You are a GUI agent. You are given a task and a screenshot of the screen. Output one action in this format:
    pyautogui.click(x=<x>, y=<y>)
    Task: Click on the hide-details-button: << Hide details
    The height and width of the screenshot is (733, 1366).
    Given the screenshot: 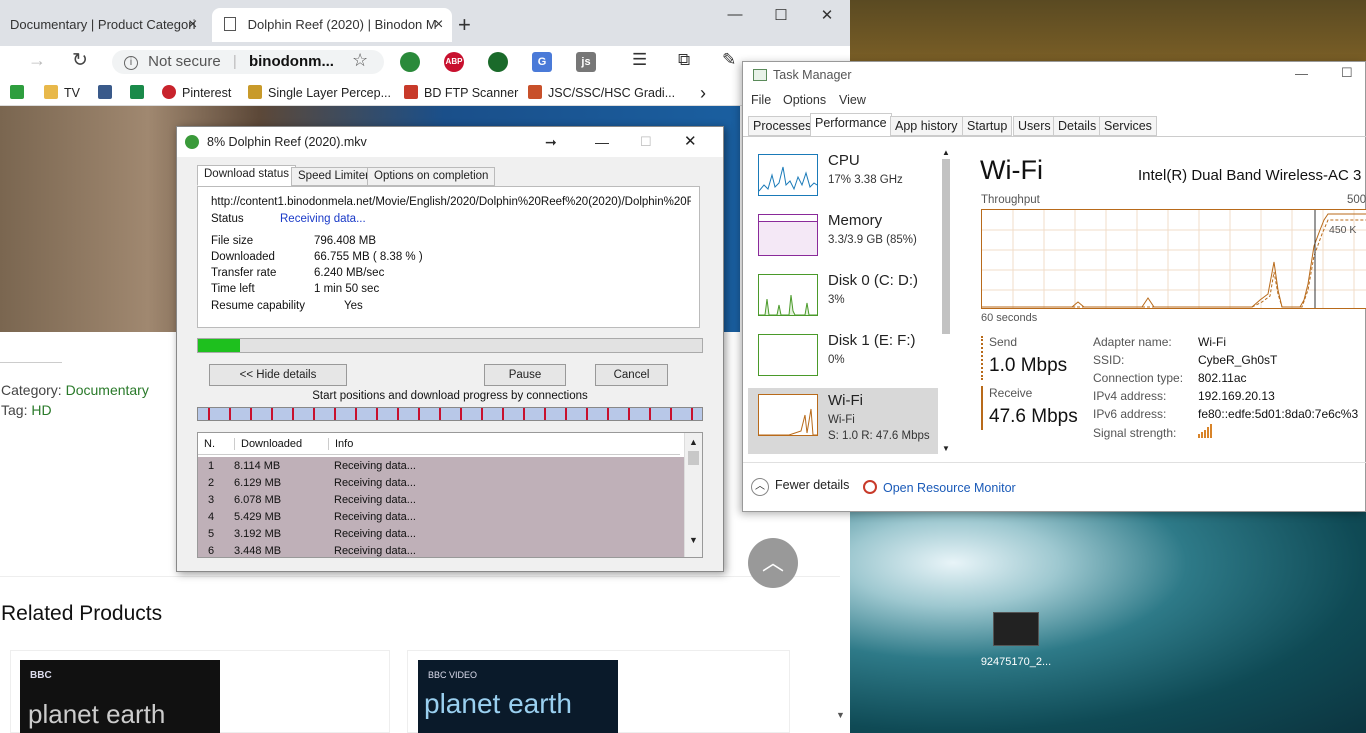 What is the action you would take?
    pyautogui.click(x=278, y=375)
    